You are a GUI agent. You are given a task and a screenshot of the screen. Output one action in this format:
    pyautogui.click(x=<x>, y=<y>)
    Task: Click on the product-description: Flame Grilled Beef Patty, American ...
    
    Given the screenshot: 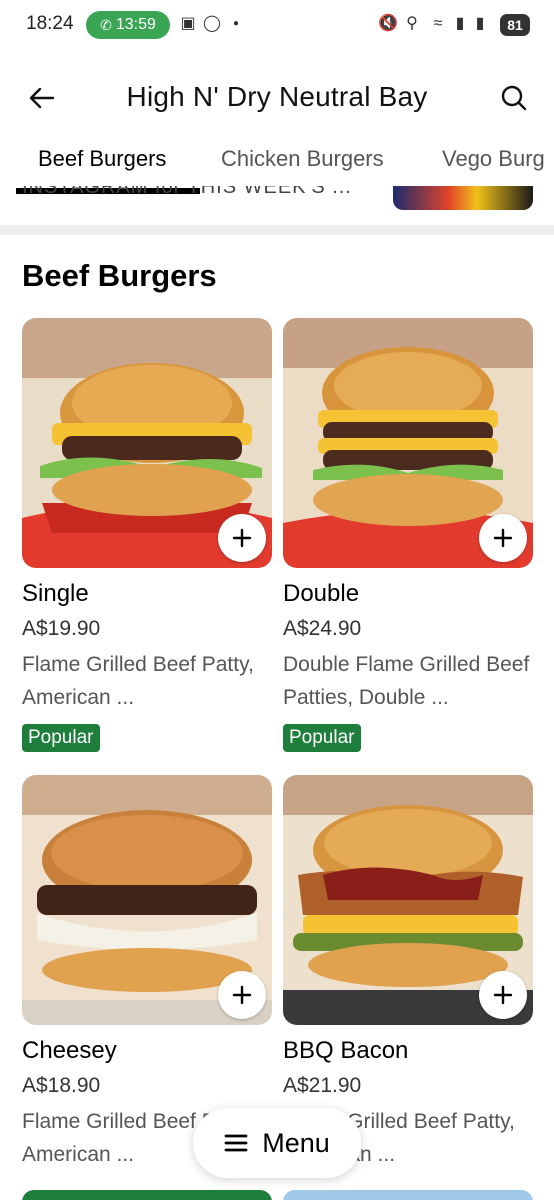 What is the action you would take?
    pyautogui.click(x=138, y=681)
    